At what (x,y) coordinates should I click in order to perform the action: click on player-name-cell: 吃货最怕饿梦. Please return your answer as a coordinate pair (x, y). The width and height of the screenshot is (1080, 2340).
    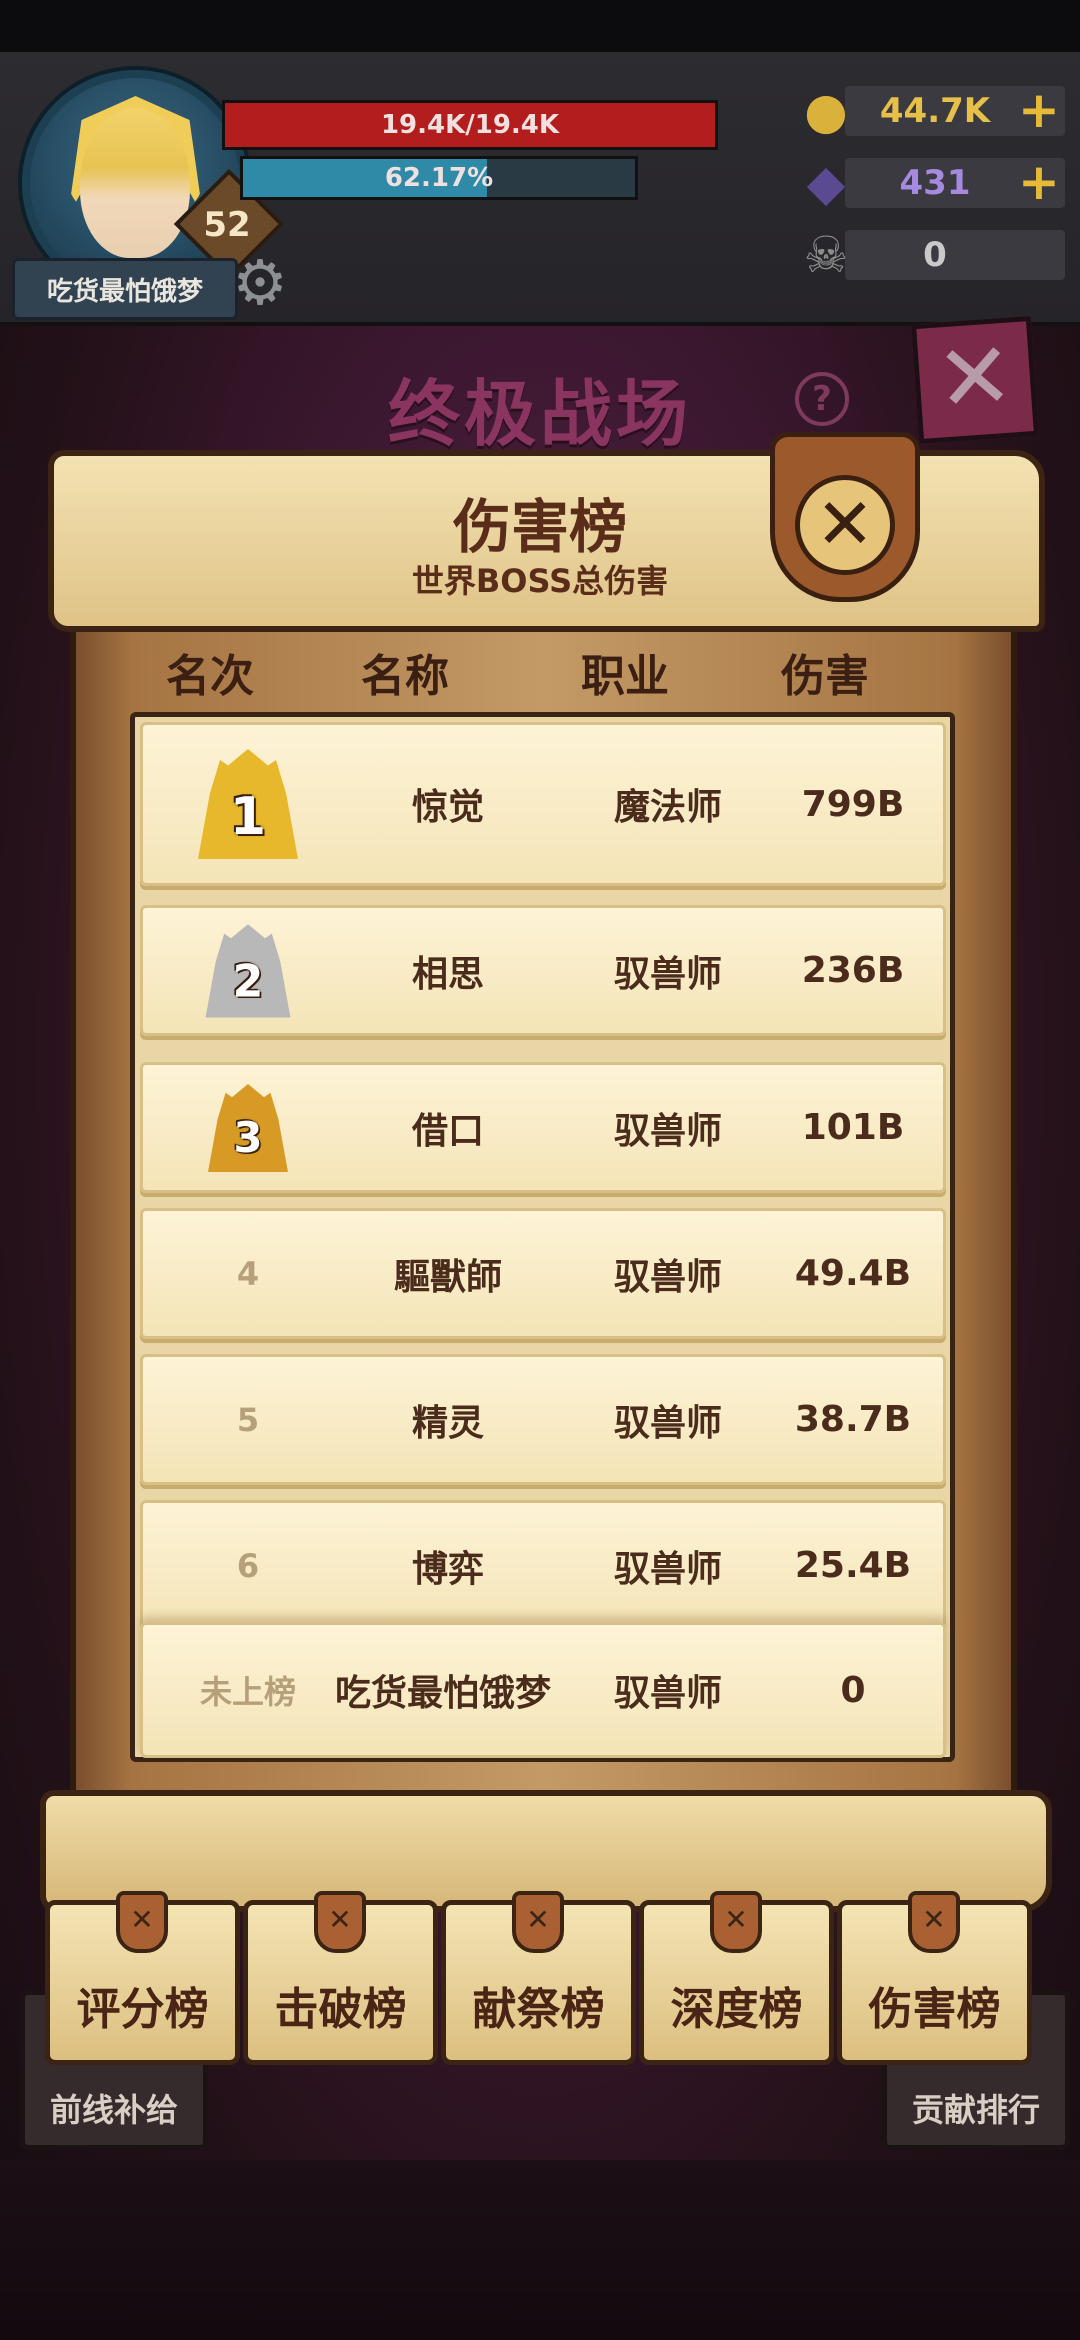
    Looking at the image, I should click on (442, 1693).